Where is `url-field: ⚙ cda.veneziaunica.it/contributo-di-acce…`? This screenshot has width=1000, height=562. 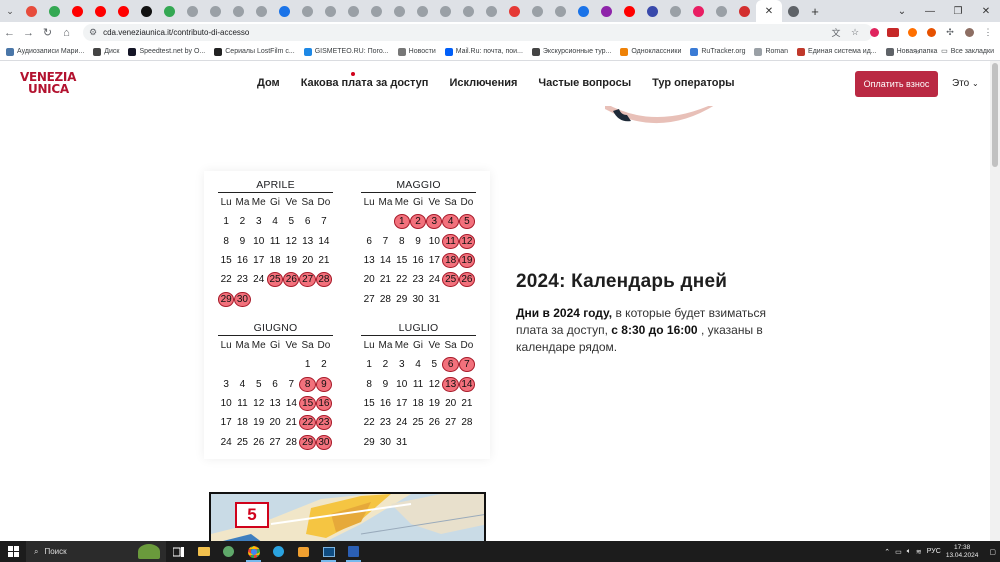
url-field: ⚙ cda.veneziaunica.it/contributo-di-acce… is located at coordinates (478, 32).